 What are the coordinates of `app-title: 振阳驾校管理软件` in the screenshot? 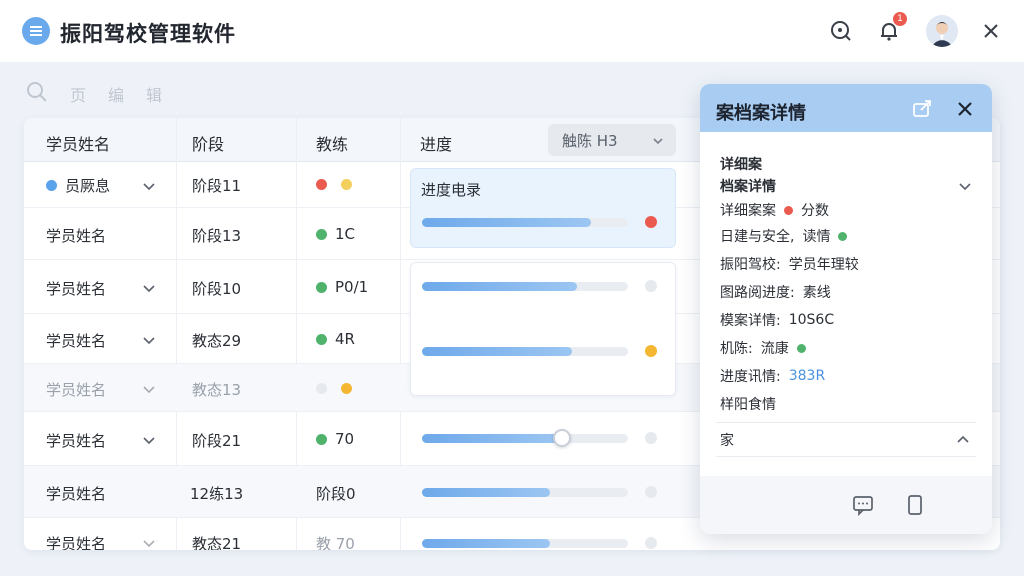 It's located at (148, 34).